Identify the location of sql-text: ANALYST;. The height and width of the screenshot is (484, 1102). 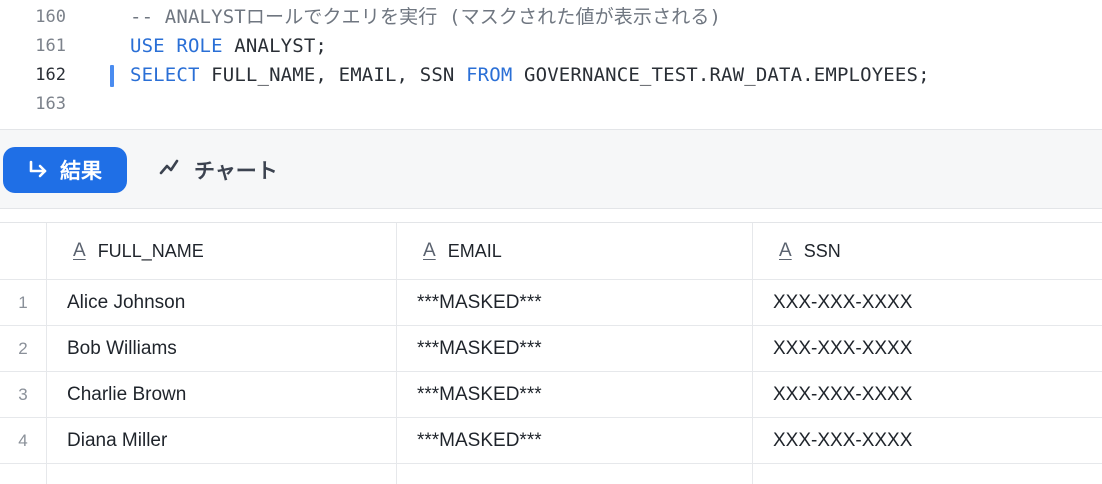
(275, 46).